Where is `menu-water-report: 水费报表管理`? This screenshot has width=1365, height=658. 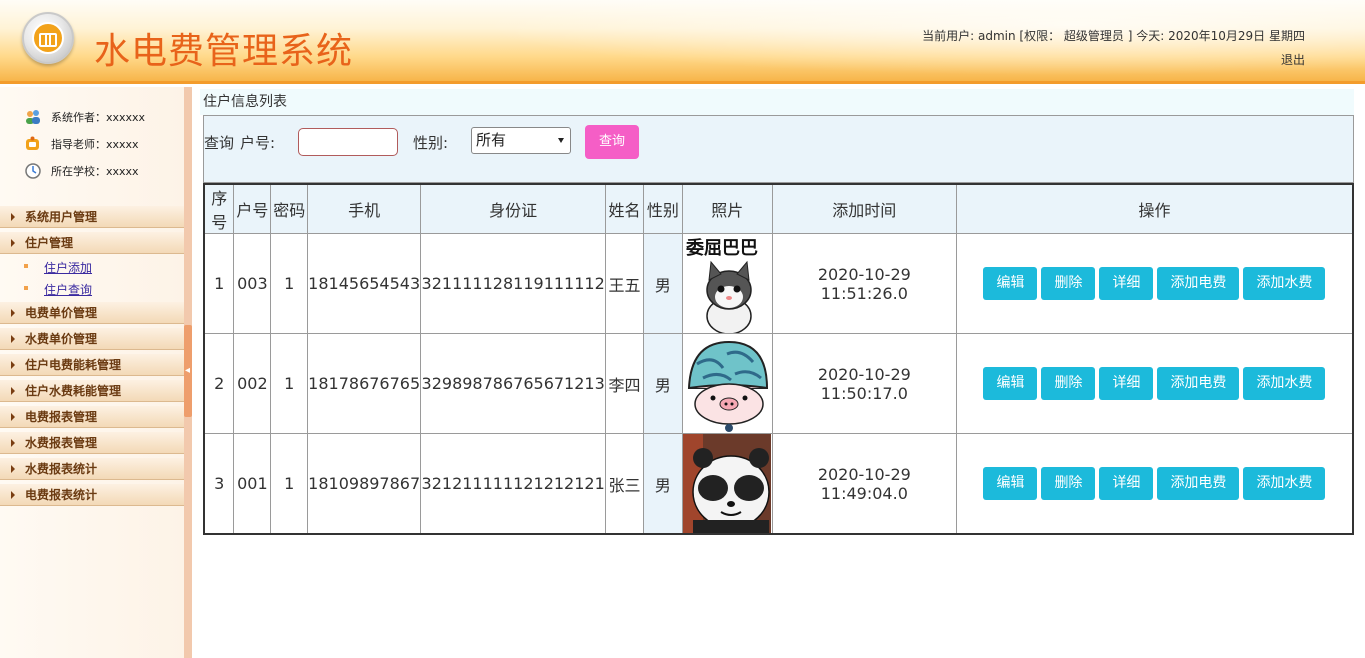 menu-water-report: 水费报表管理 is located at coordinates (92, 443).